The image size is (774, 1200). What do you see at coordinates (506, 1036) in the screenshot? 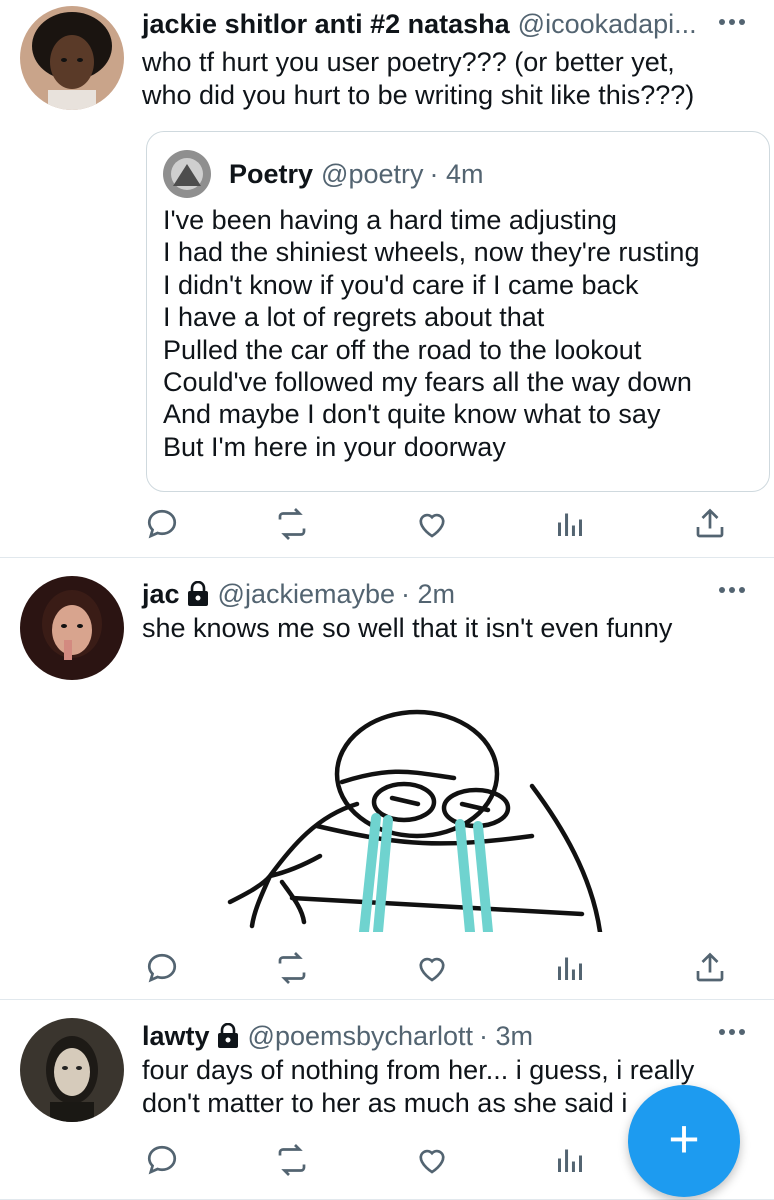
I see `tweet-time: · 3m` at bounding box center [506, 1036].